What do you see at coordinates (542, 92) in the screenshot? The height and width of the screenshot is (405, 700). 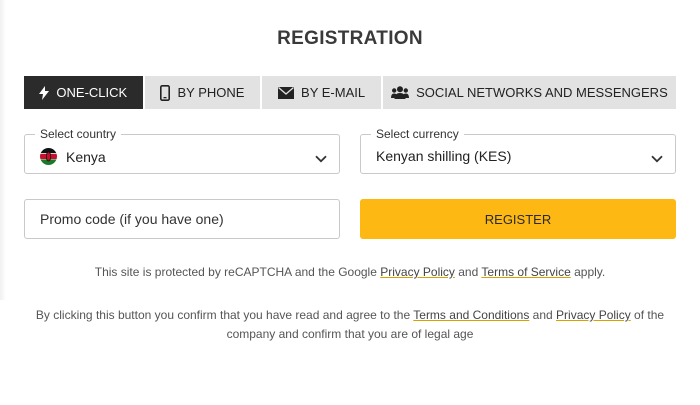 I see `tab-label: SOCIAL NETWORKS AND MESSENGERS` at bounding box center [542, 92].